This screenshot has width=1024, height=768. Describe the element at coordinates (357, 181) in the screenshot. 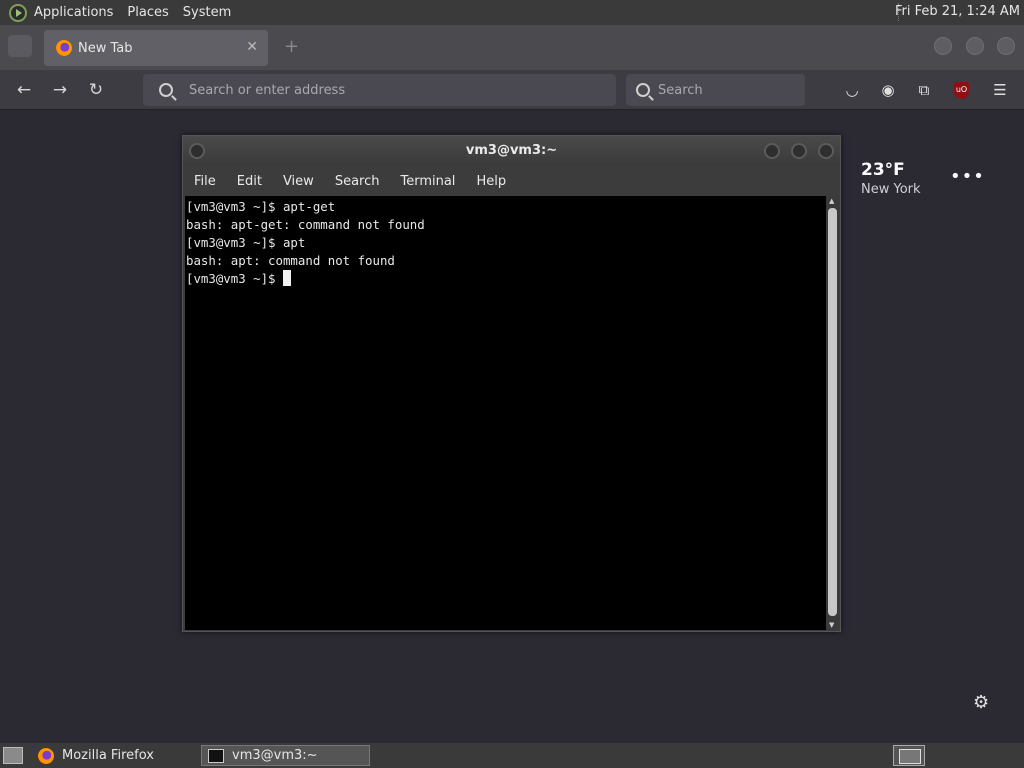

I see `menu-search: Search` at that location.